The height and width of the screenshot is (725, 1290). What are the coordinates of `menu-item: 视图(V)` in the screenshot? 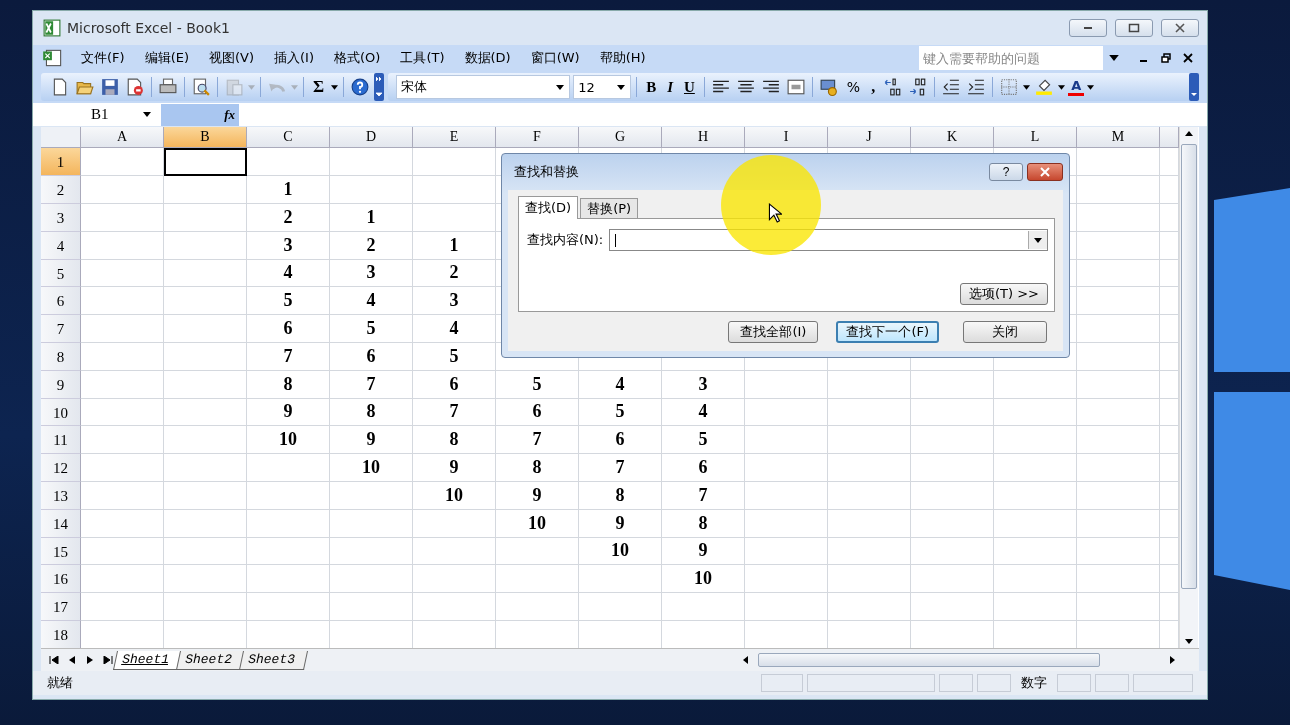 It's located at (232, 58).